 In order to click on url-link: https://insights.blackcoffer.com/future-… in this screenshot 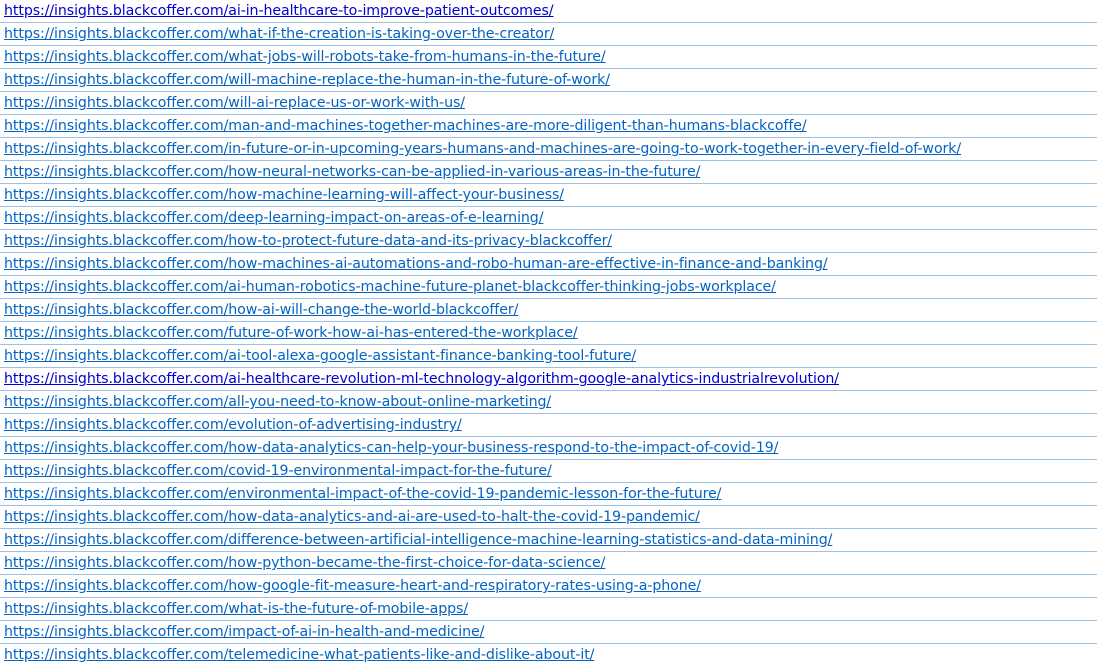, I will do `click(291, 333)`.